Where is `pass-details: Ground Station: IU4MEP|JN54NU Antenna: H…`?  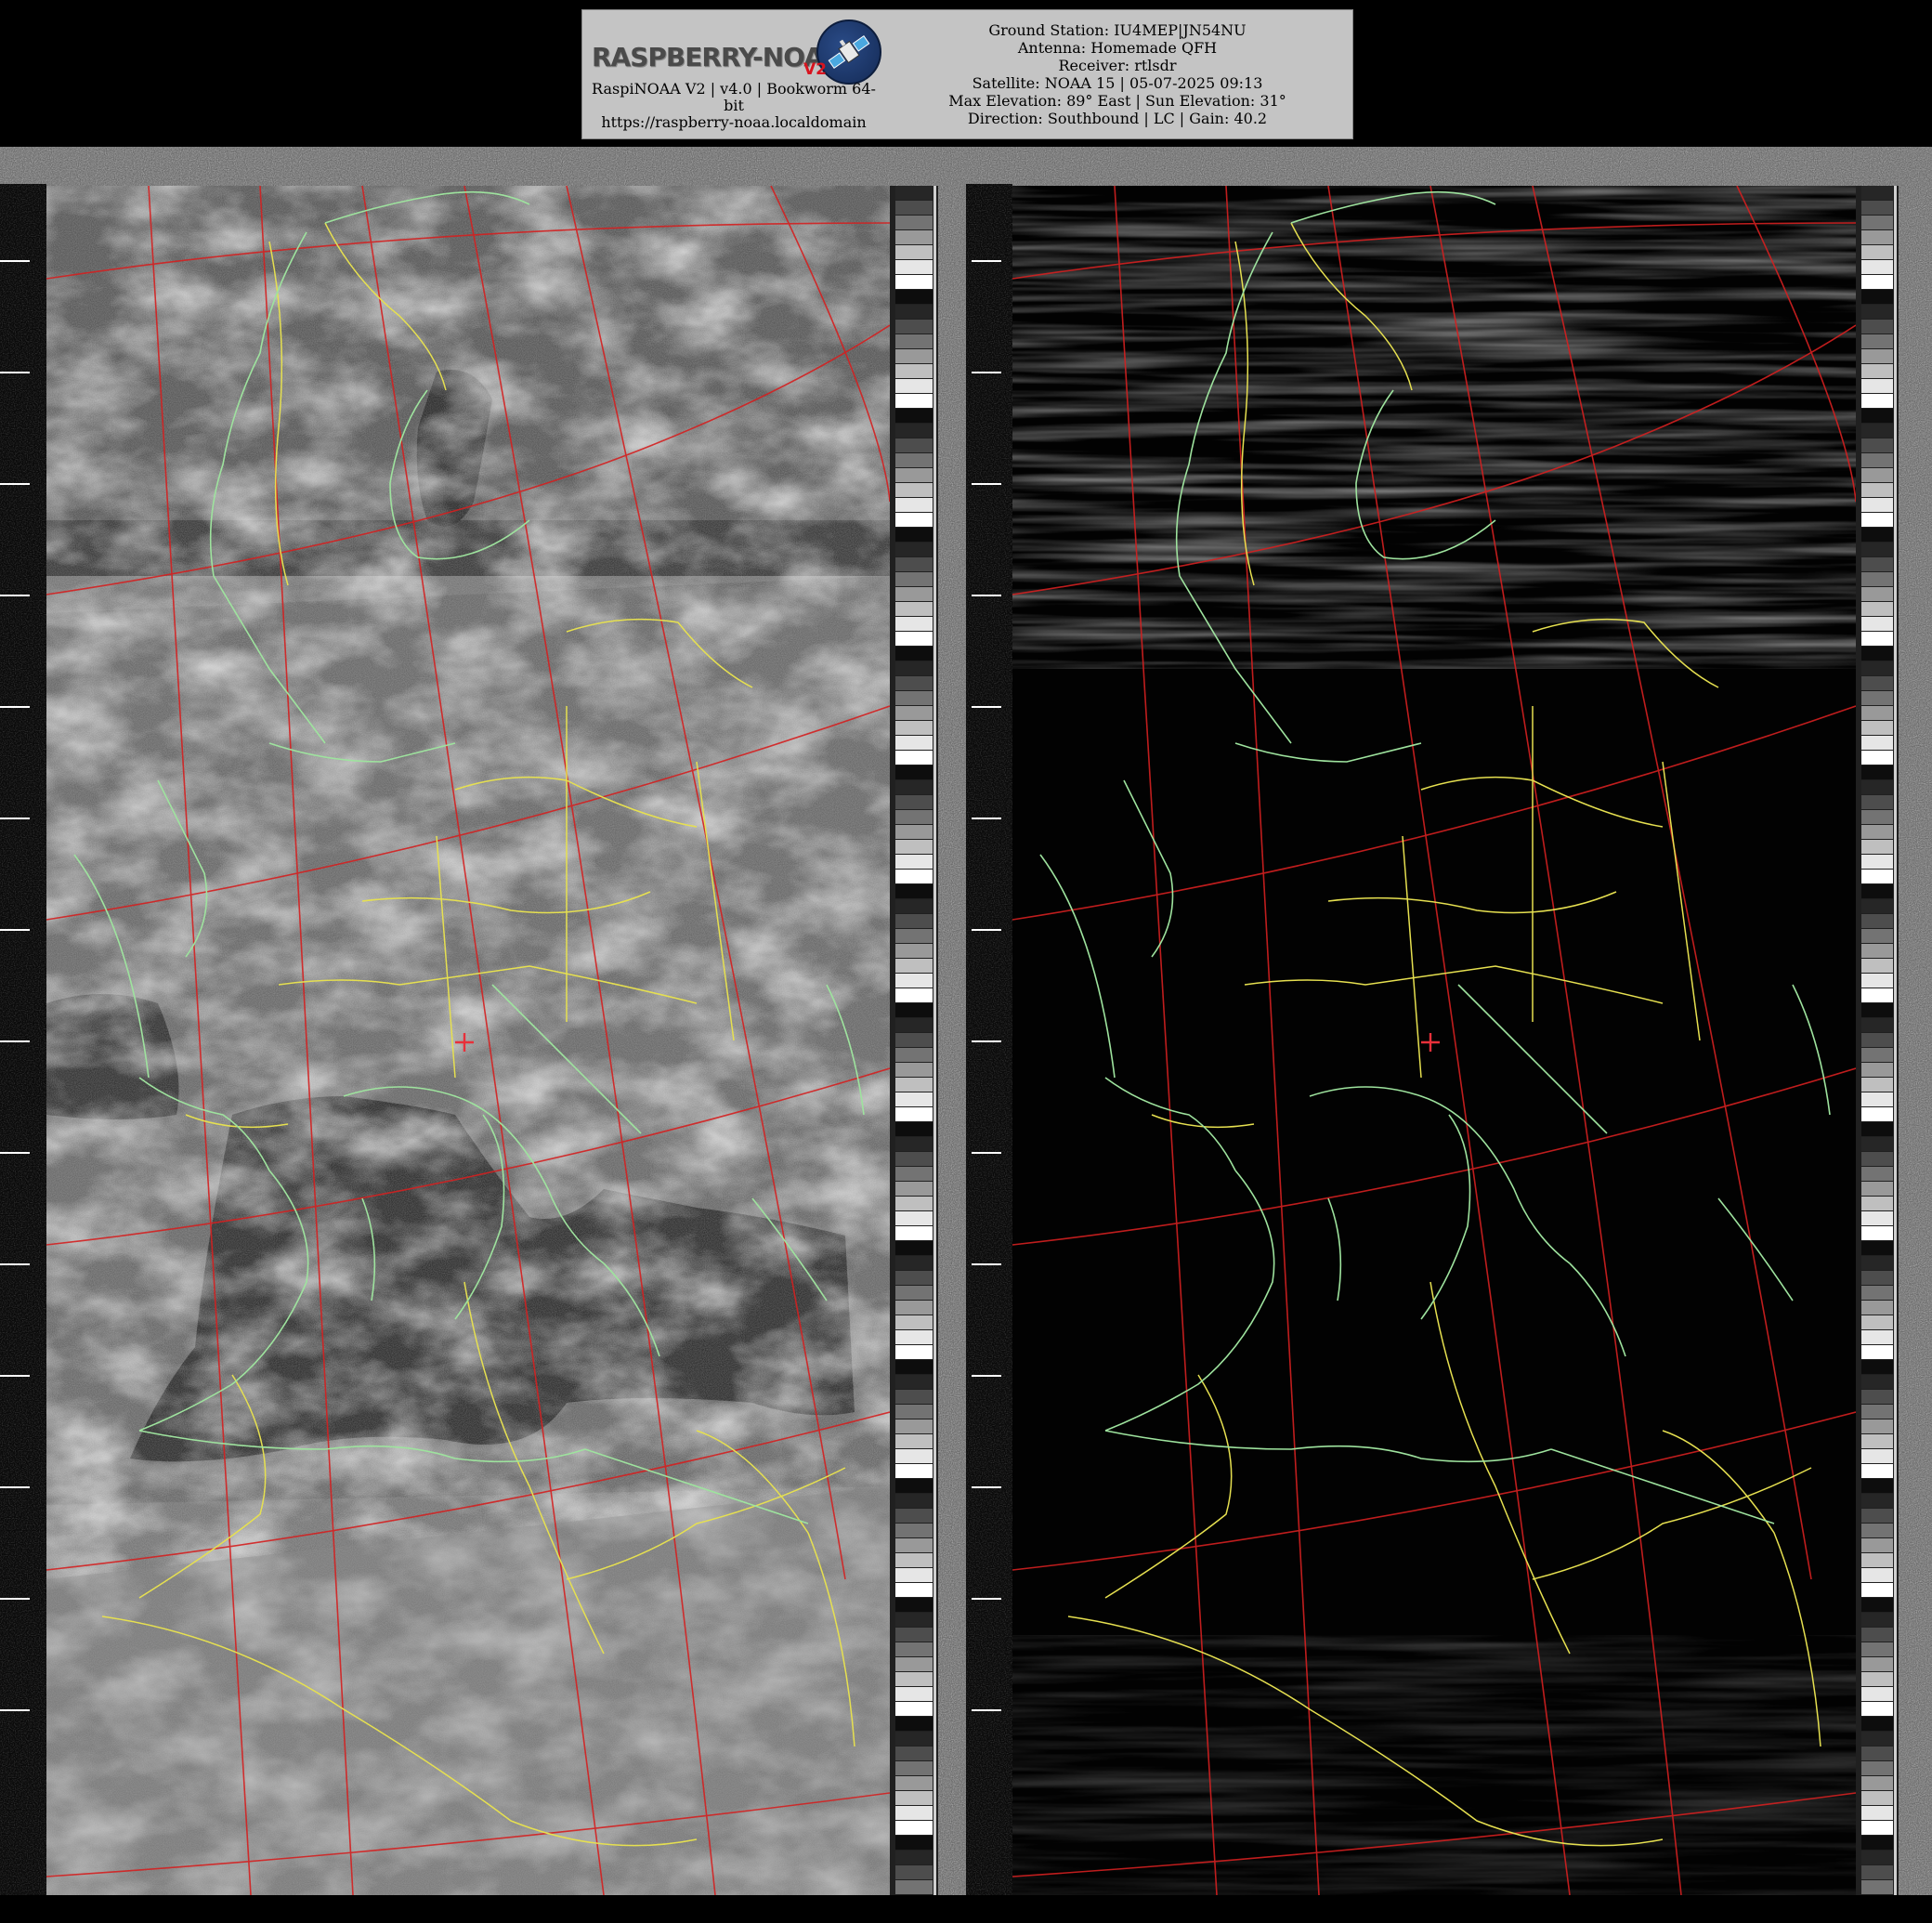
pass-details: Ground Station: IU4MEP|JN54NU Antenna: H… is located at coordinates (1117, 74).